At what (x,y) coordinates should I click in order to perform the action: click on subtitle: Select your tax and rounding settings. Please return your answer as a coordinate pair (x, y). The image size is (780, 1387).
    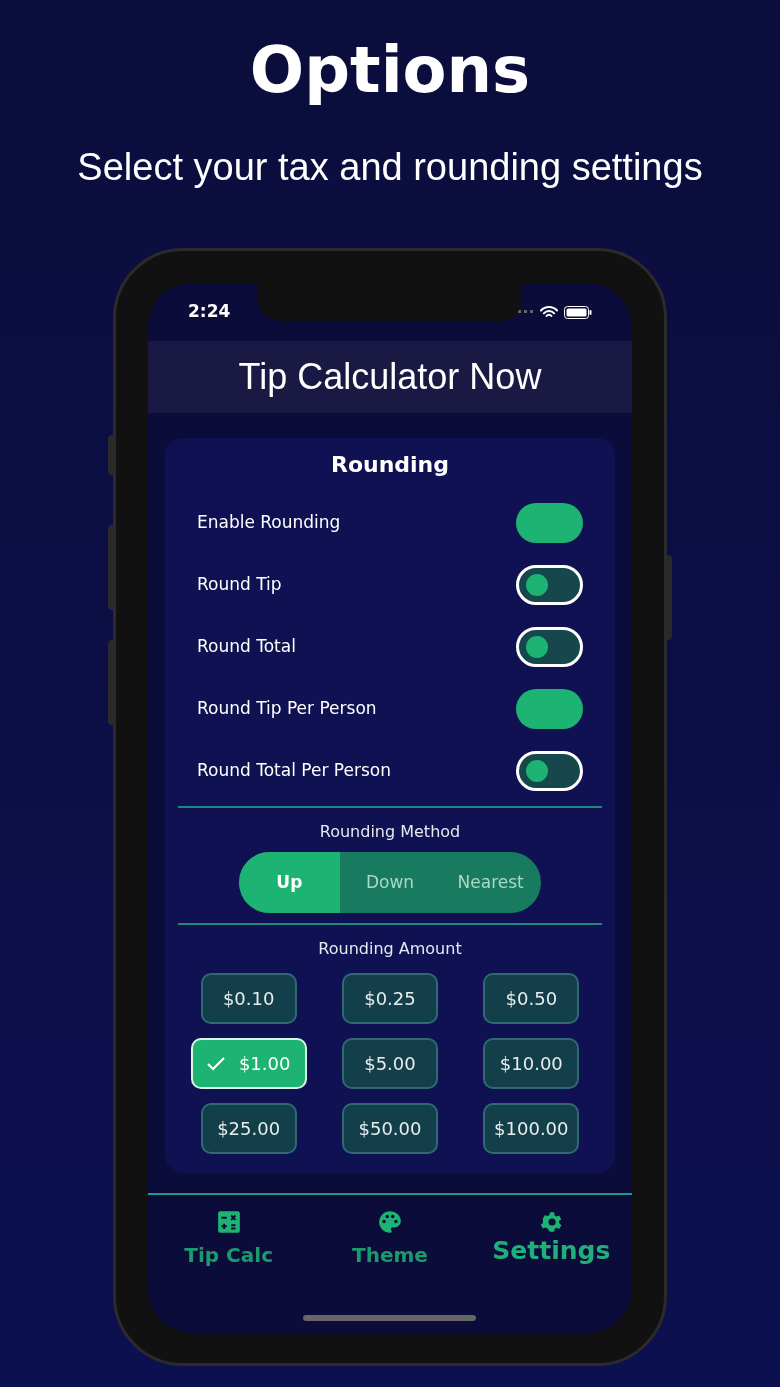
    Looking at the image, I should click on (390, 167).